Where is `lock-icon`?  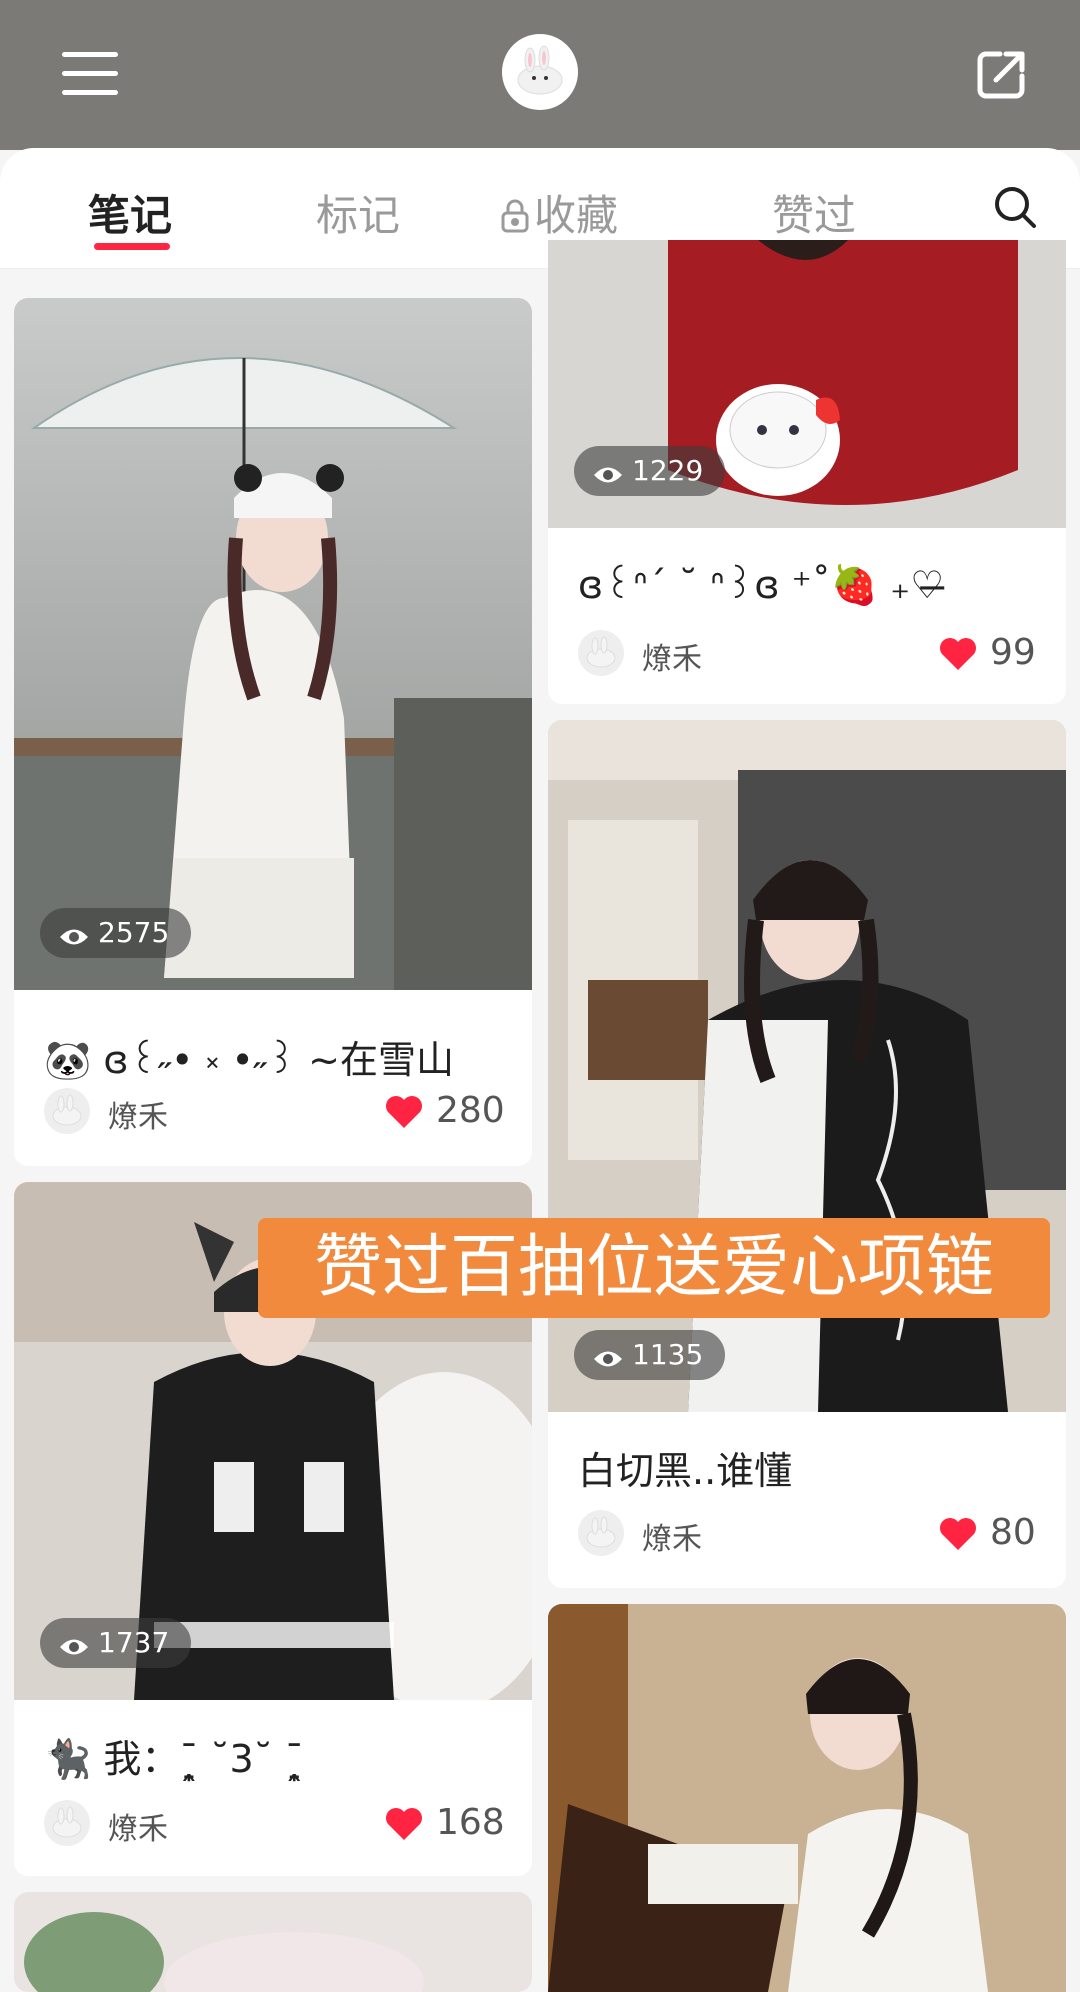
lock-icon is located at coordinates (515, 216).